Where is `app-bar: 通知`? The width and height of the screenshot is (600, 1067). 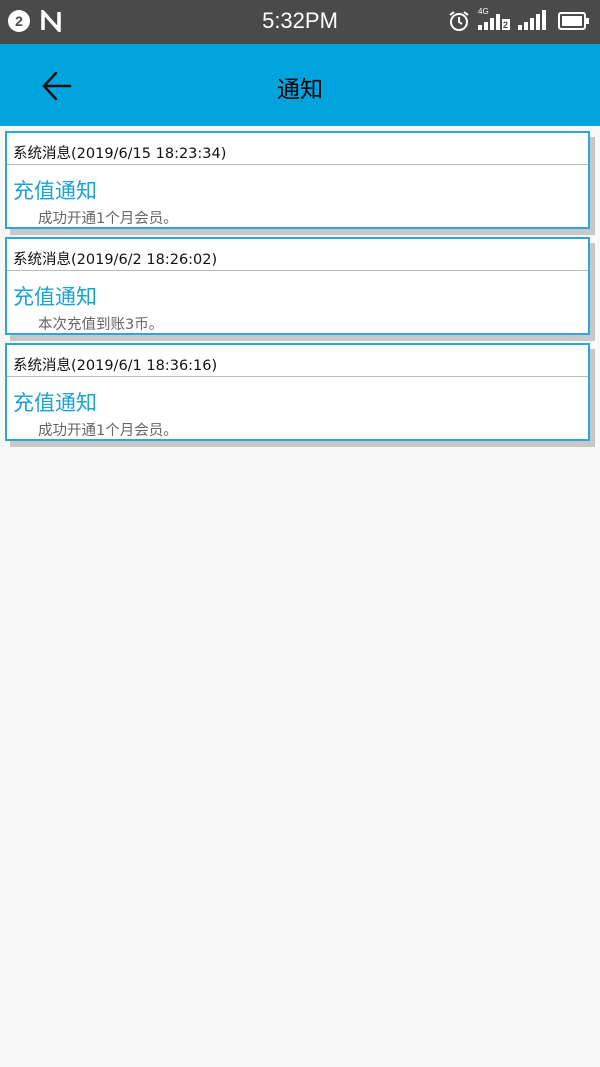 app-bar: 通知 is located at coordinates (300, 85).